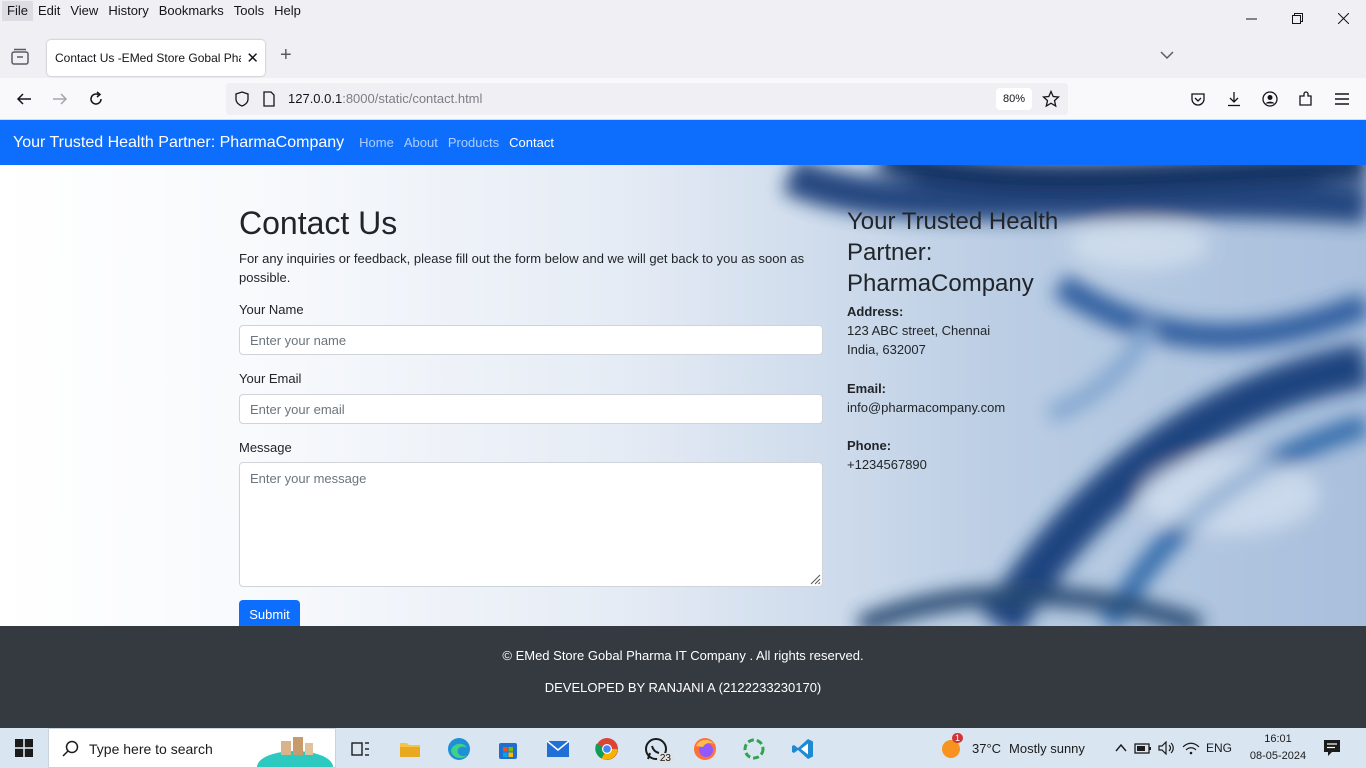  Describe the element at coordinates (952, 746) in the screenshot. I see `sun-icon: 1` at that location.